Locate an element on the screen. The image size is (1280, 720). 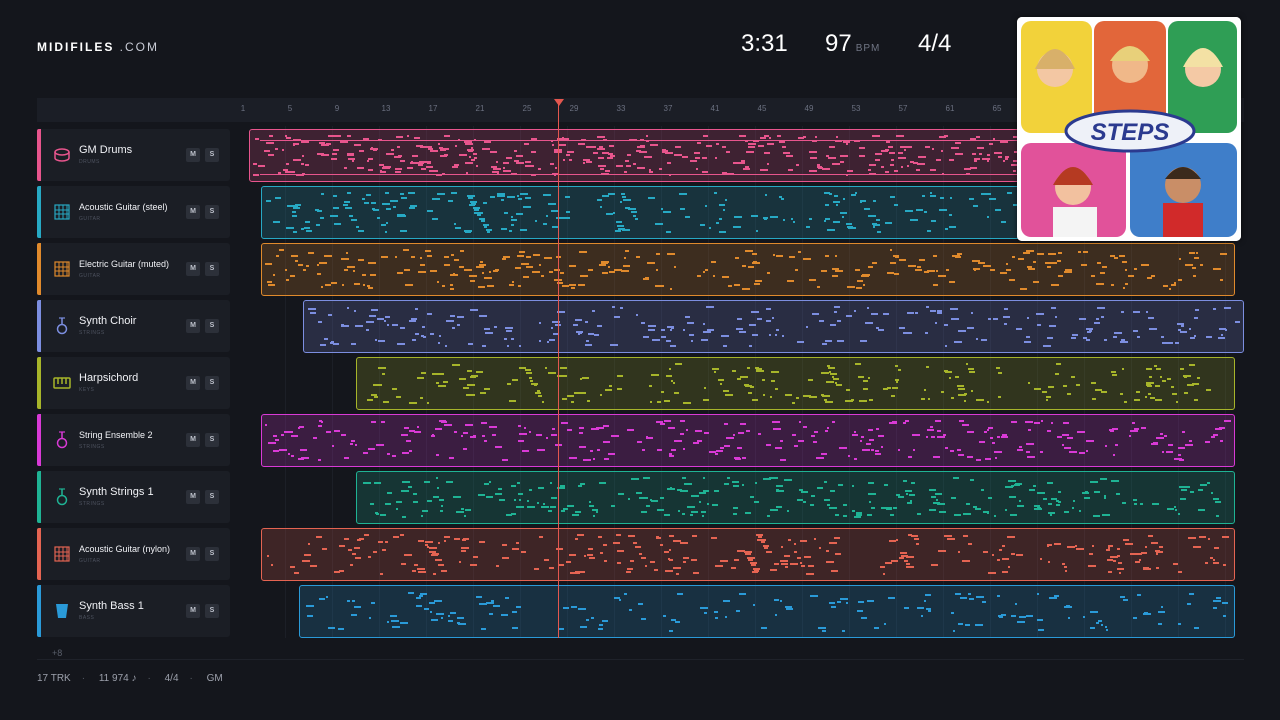
track-header: GM Drums DRUMS M S is located at coordinates (133, 155).